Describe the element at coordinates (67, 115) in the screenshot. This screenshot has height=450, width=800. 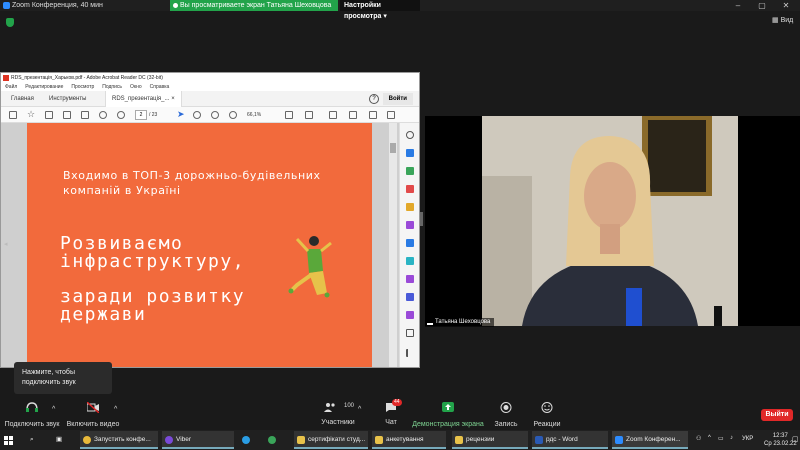
I see `email-icon` at that location.